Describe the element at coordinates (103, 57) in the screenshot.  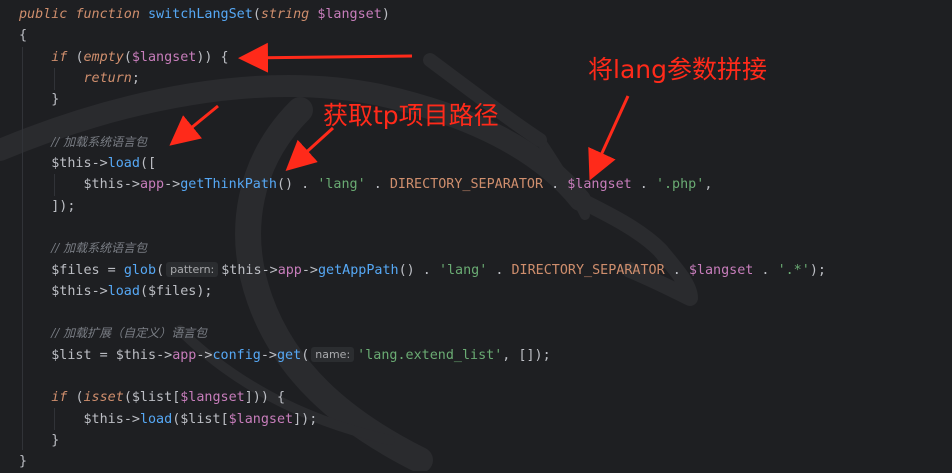
I see `code-token: empty` at that location.